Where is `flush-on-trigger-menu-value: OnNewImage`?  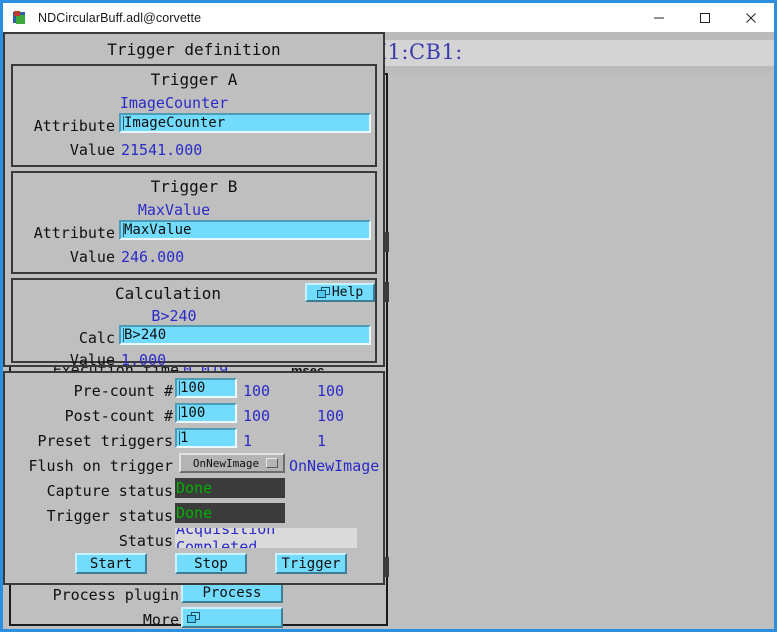
flush-on-trigger-menu-value: OnNewImage is located at coordinates (226, 463).